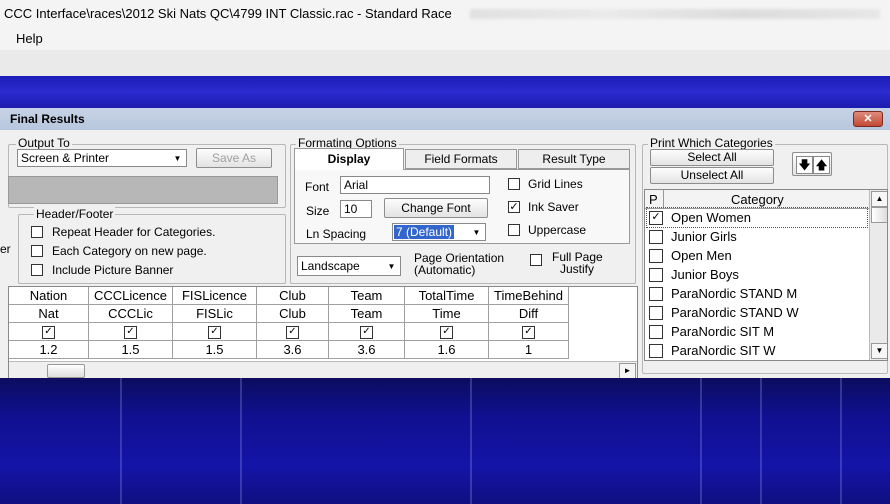 This screenshot has height=504, width=890. I want to click on ln-spacing-select: 7 (Default) ▼, so click(439, 232).